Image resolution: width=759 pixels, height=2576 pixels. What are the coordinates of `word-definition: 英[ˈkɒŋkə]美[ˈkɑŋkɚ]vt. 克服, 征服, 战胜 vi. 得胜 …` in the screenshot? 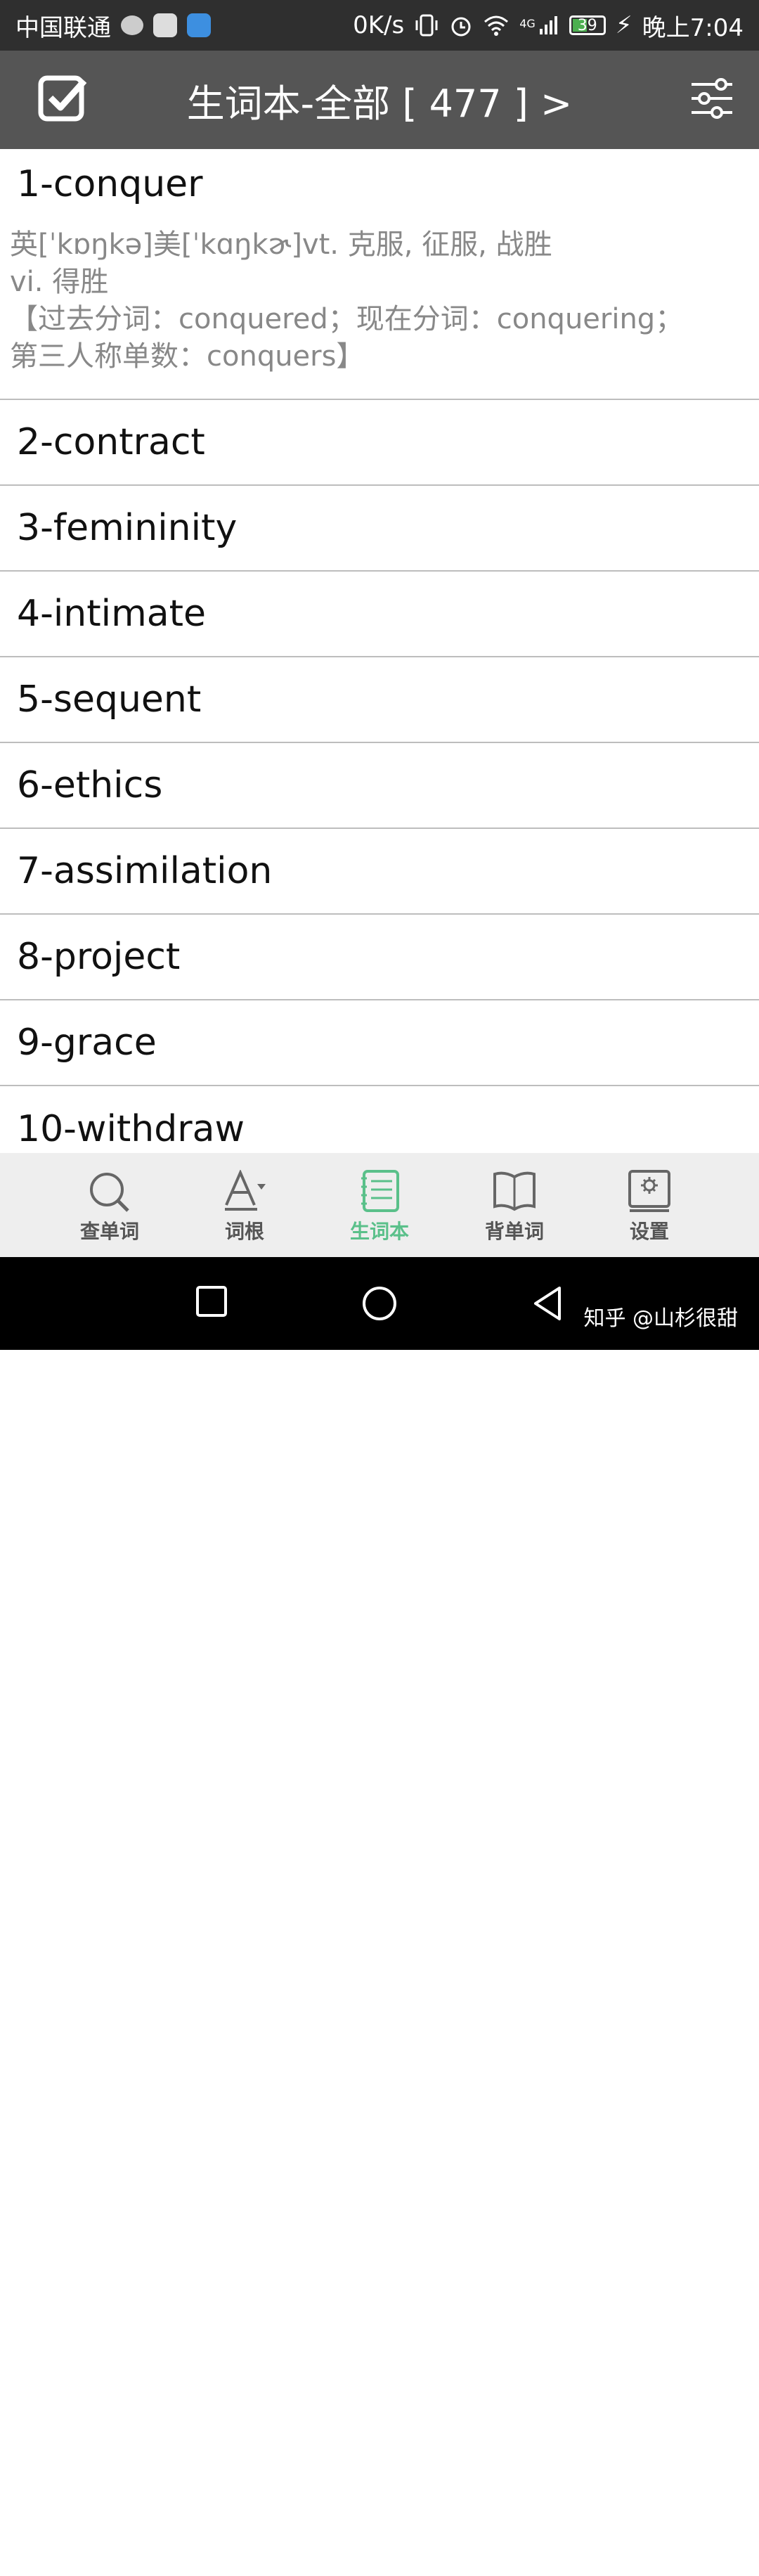 It's located at (348, 300).